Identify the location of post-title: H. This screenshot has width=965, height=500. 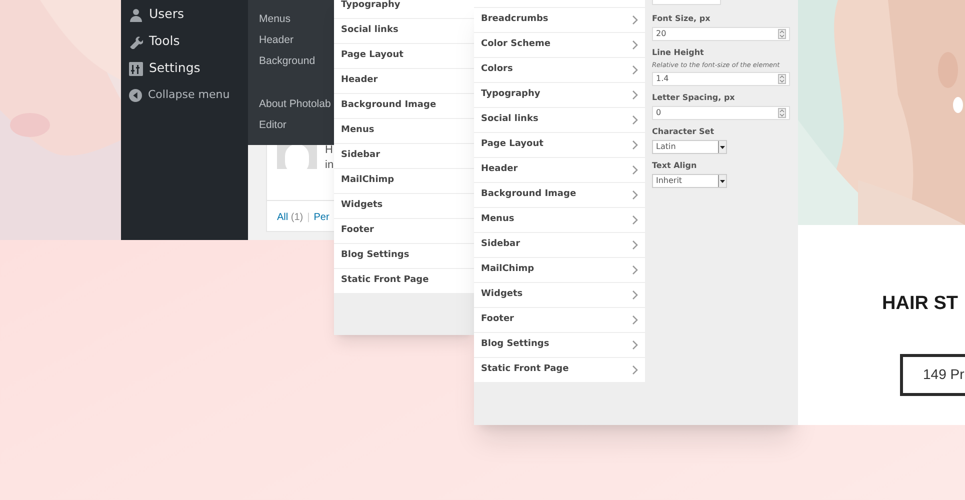
(329, 150).